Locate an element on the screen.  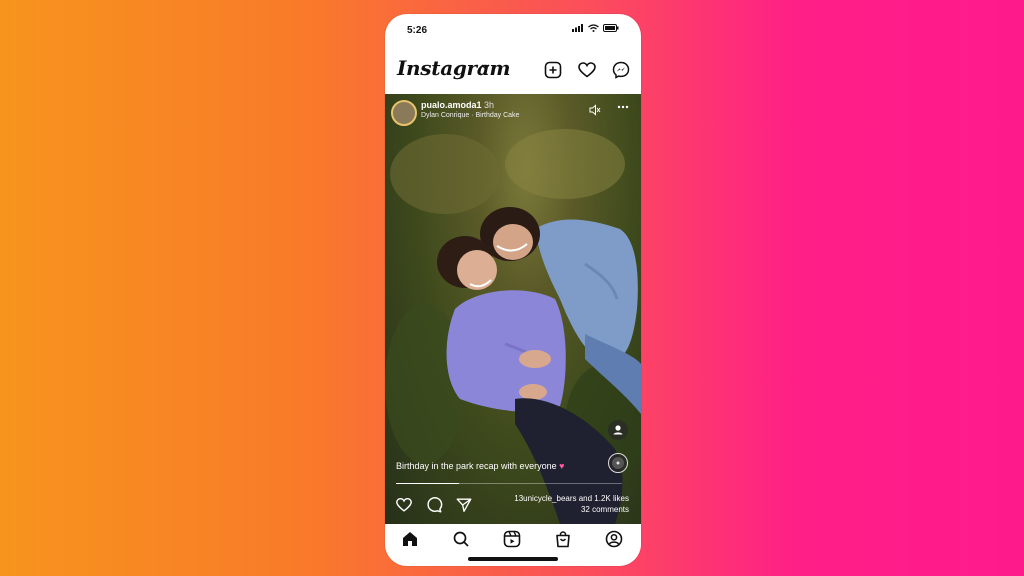
caption-text: Birthday in the park recap with everyone is located at coordinates (476, 466).